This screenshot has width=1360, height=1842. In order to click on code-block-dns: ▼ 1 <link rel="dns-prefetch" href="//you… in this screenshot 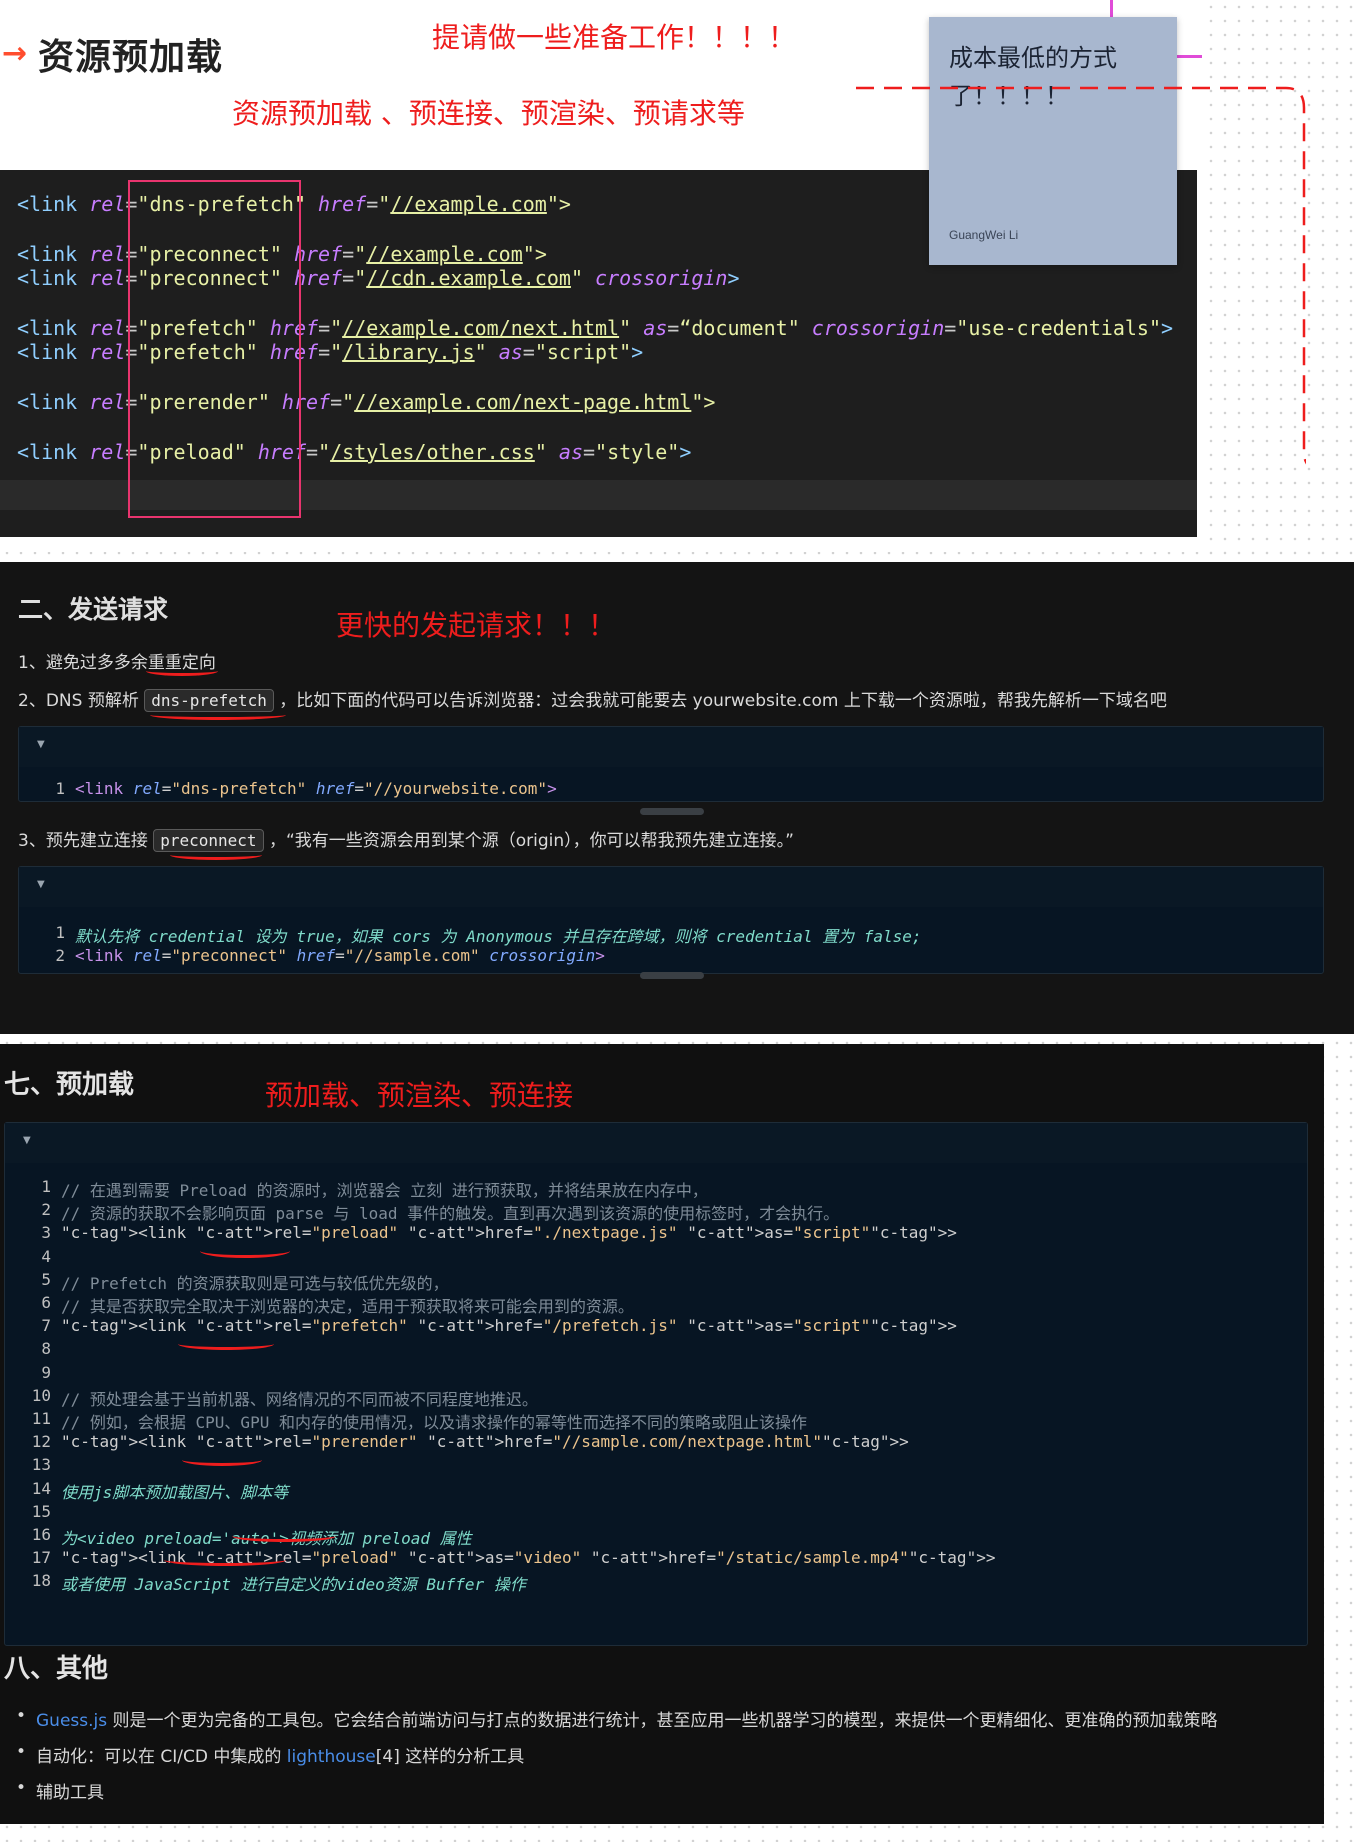, I will do `click(671, 764)`.